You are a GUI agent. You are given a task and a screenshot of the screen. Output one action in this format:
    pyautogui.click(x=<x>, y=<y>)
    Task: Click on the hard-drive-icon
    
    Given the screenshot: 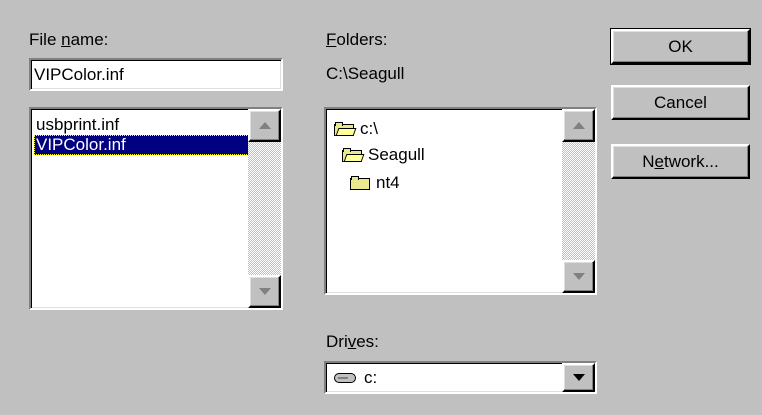 What is the action you would take?
    pyautogui.click(x=345, y=377)
    